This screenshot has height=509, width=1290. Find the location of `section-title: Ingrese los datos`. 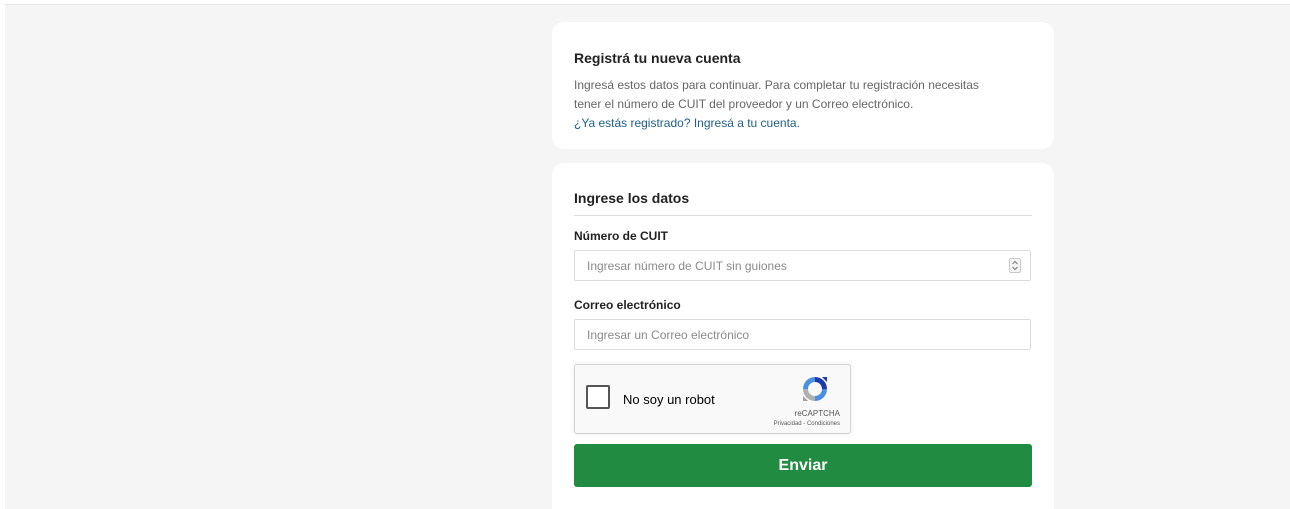

section-title: Ingrese los datos is located at coordinates (803, 203).